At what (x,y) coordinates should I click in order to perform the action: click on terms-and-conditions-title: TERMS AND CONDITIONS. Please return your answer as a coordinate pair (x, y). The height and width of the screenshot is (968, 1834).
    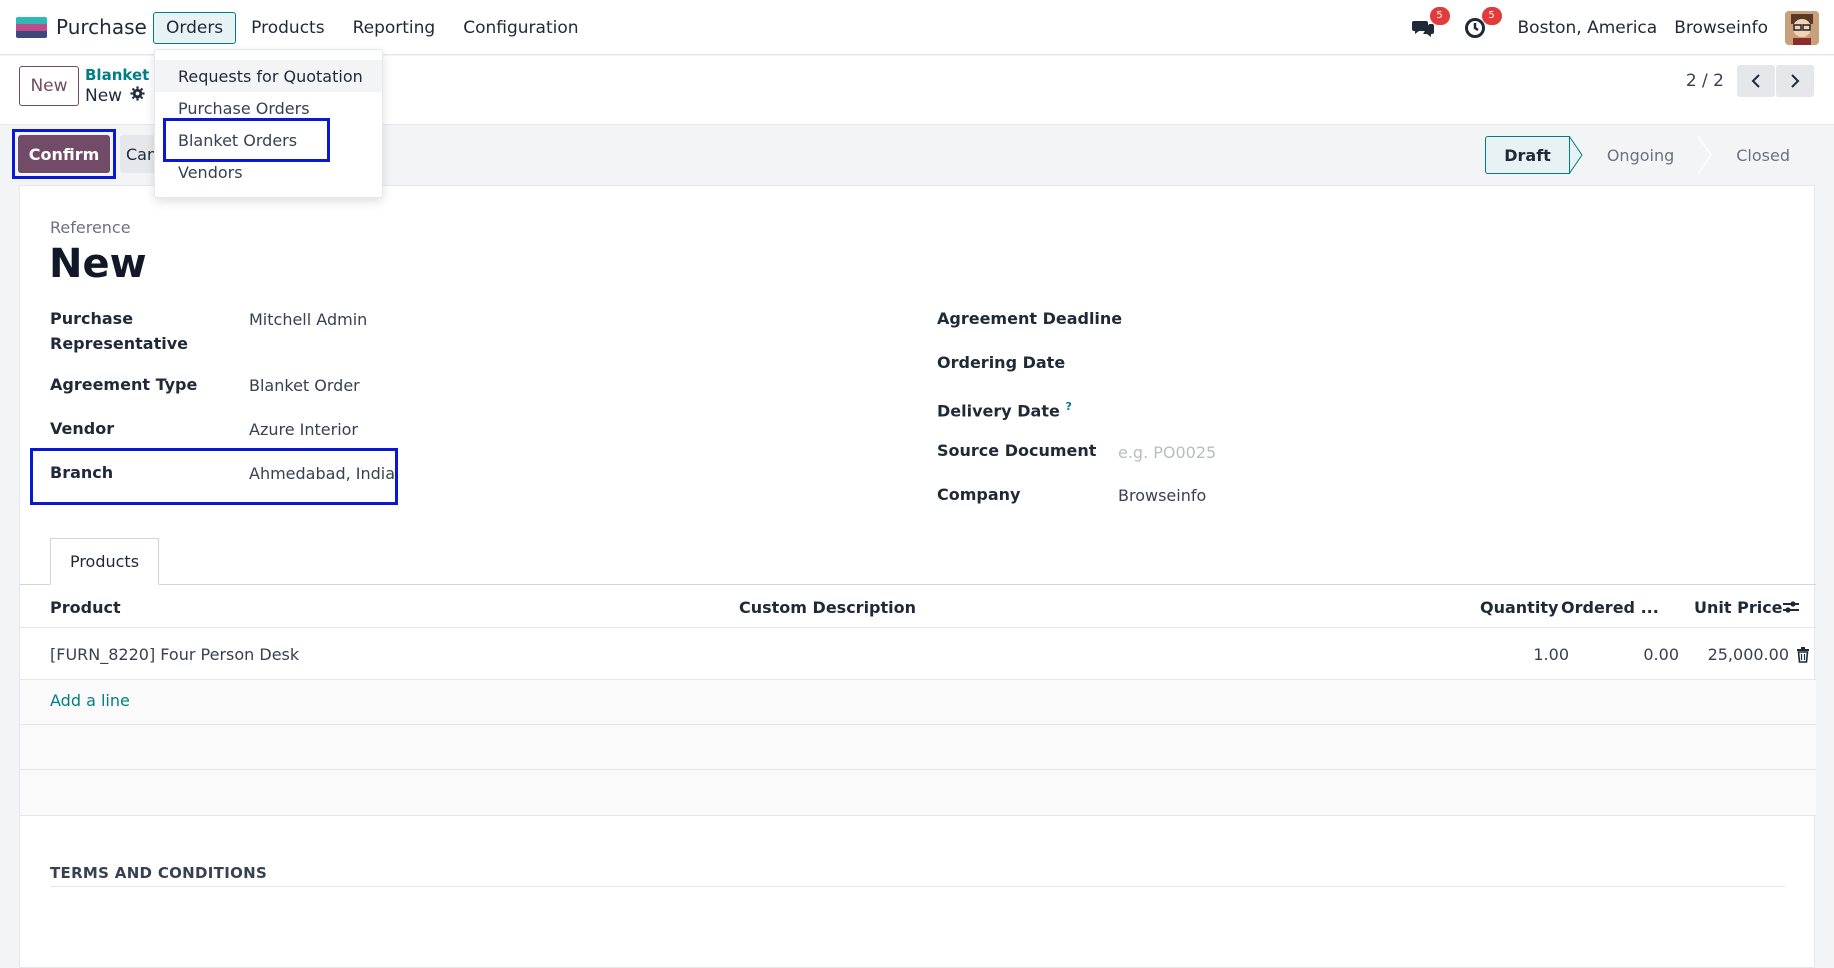
    Looking at the image, I should click on (159, 873).